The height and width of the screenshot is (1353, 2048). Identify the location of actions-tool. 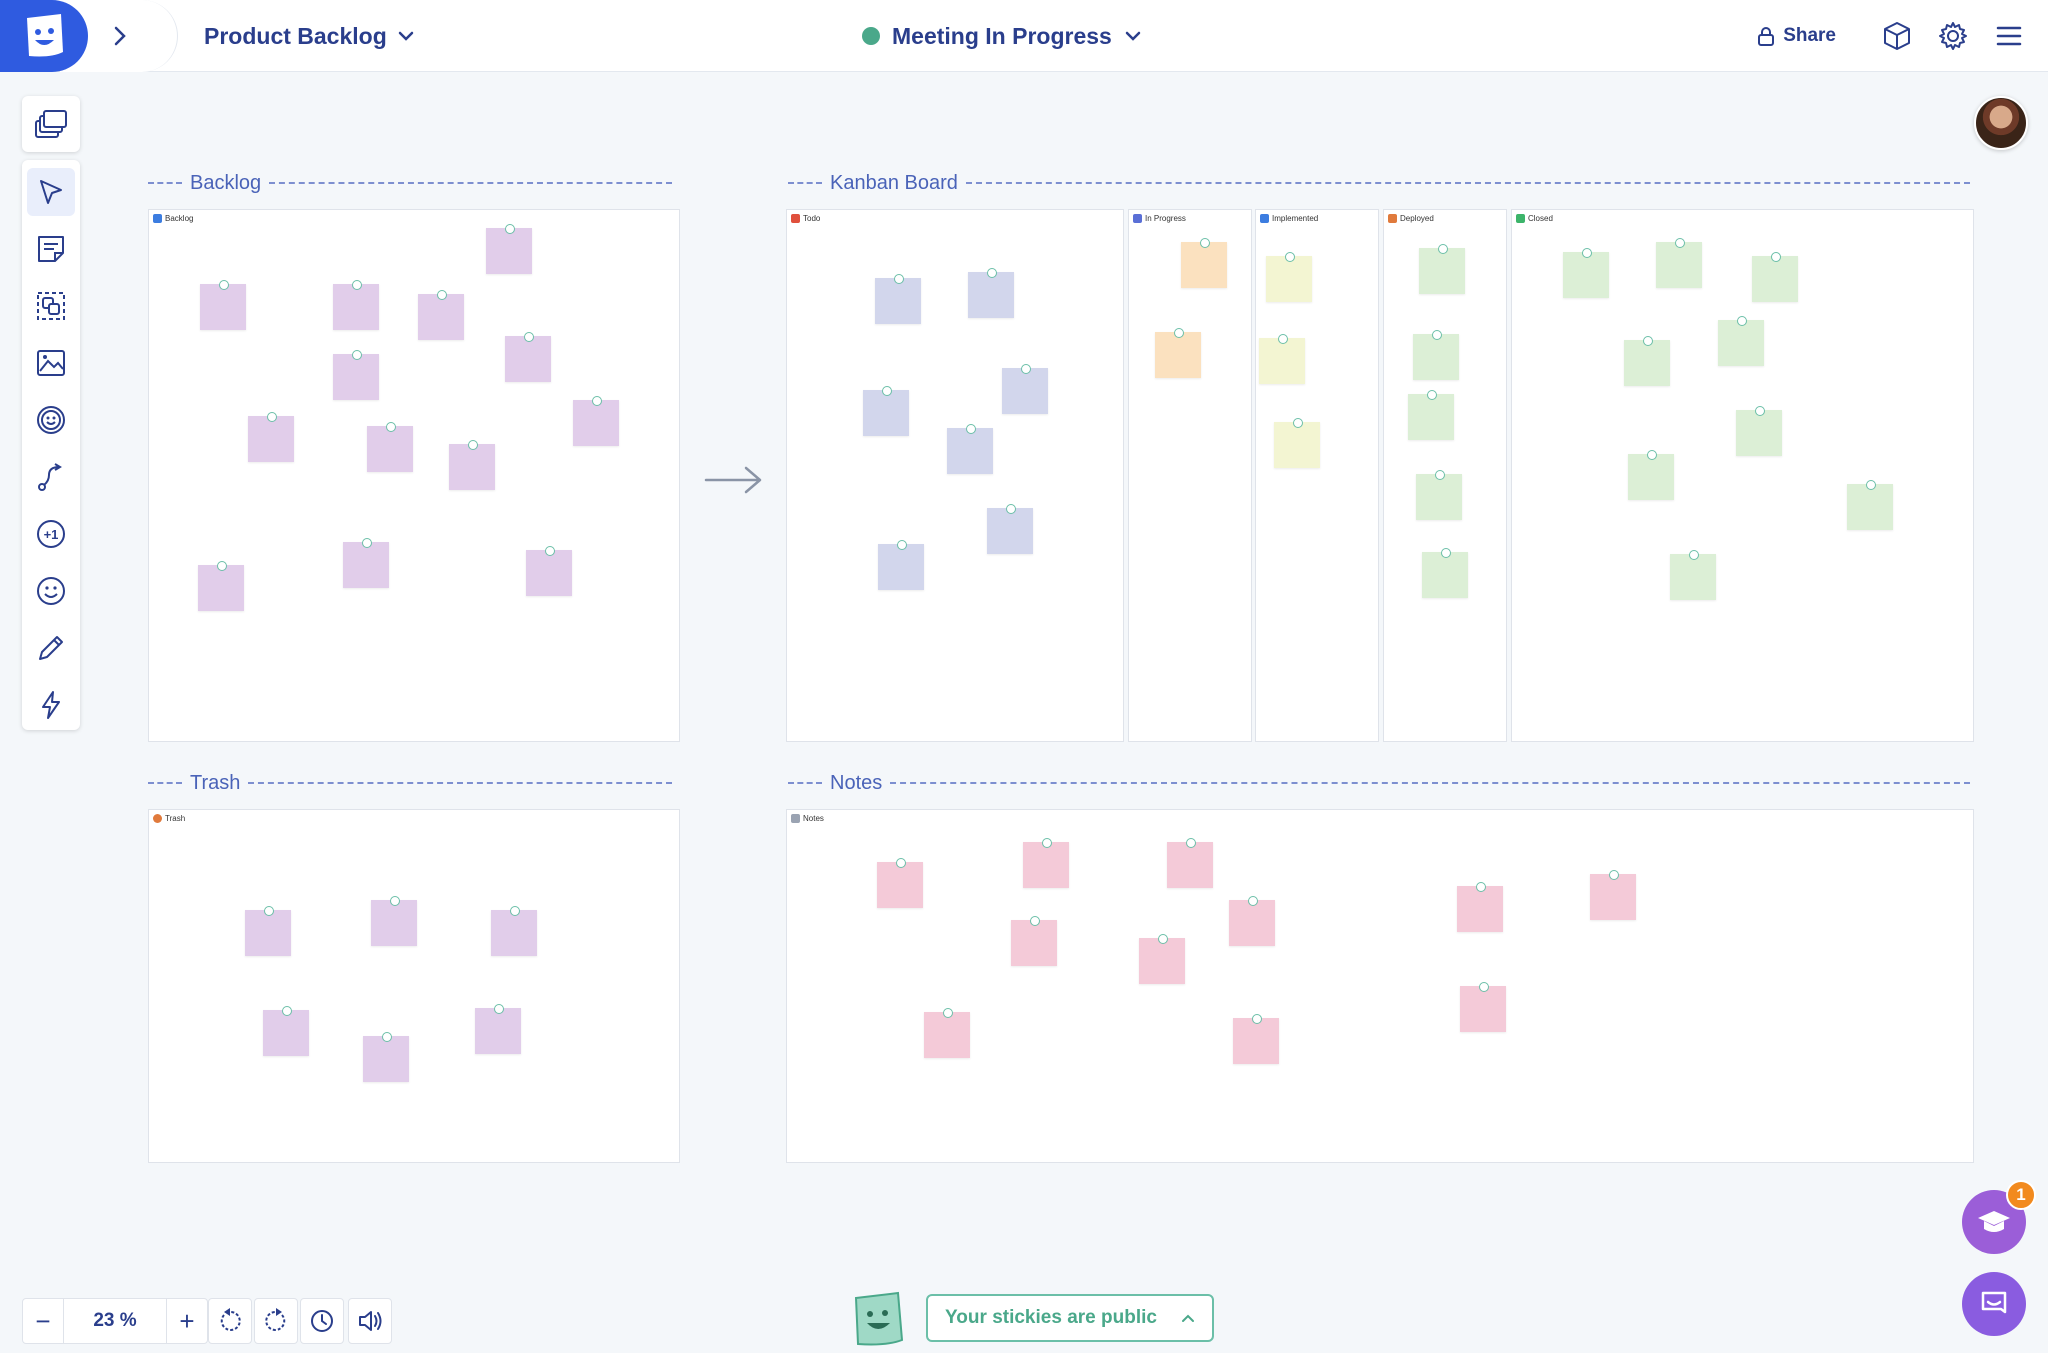
(51, 705).